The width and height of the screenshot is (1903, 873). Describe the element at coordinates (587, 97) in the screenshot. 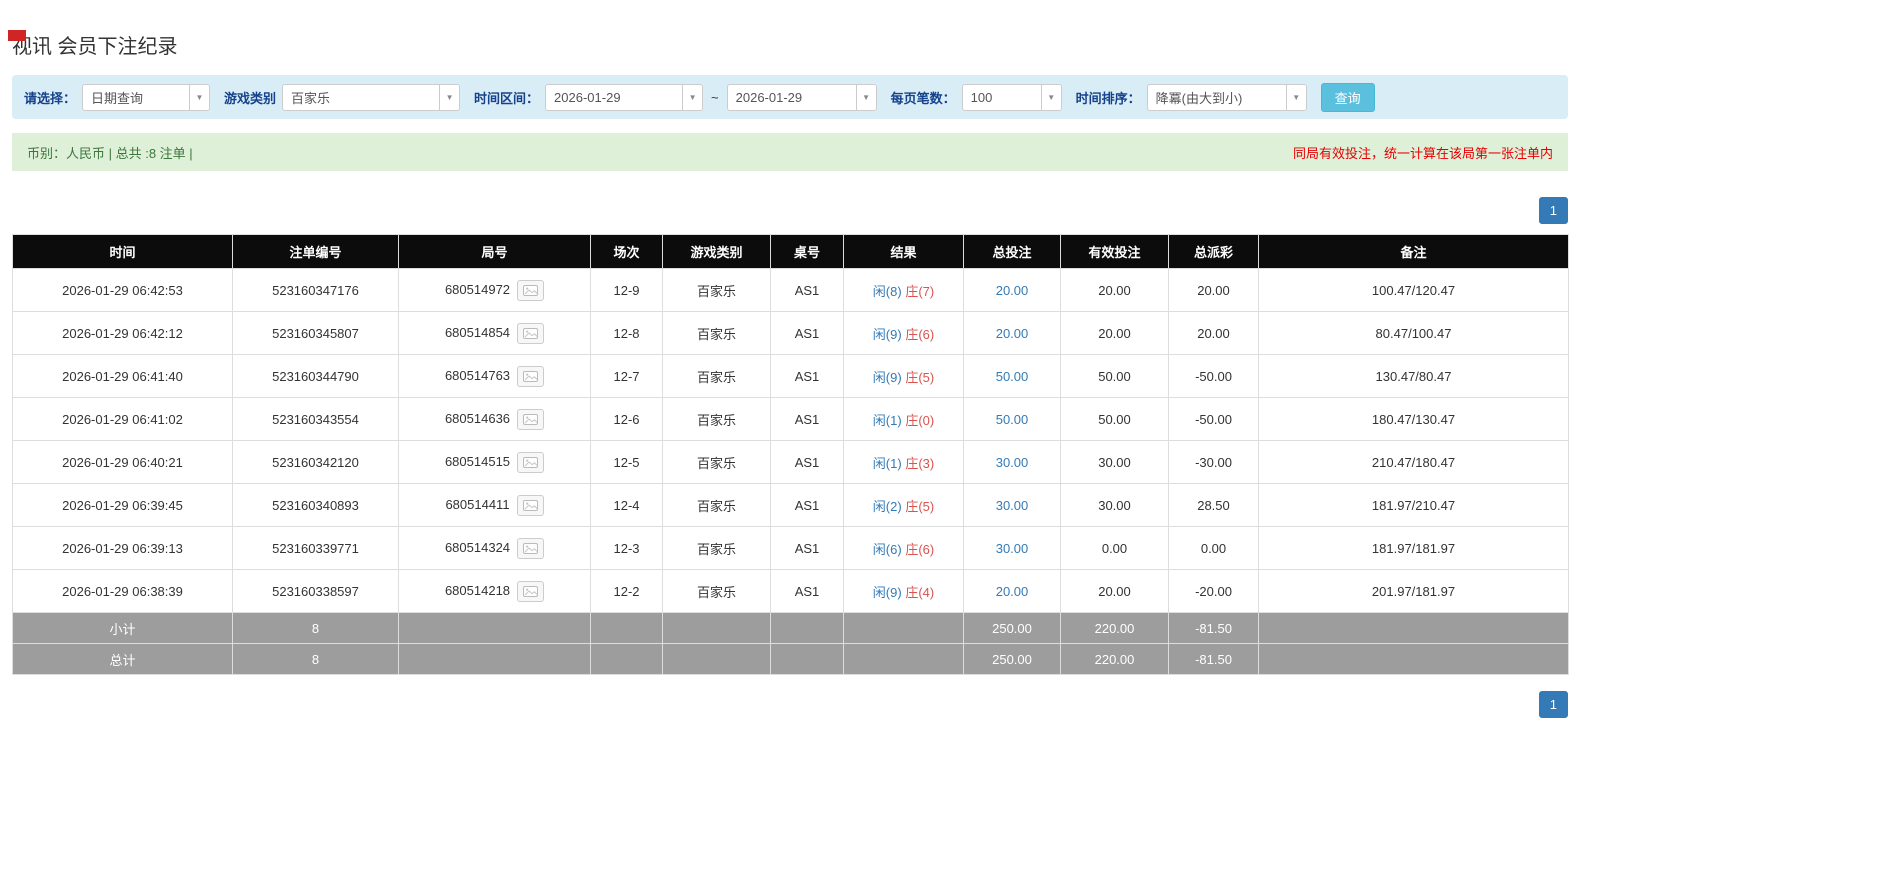

I see `date-from-value: 2026-01-29` at that location.